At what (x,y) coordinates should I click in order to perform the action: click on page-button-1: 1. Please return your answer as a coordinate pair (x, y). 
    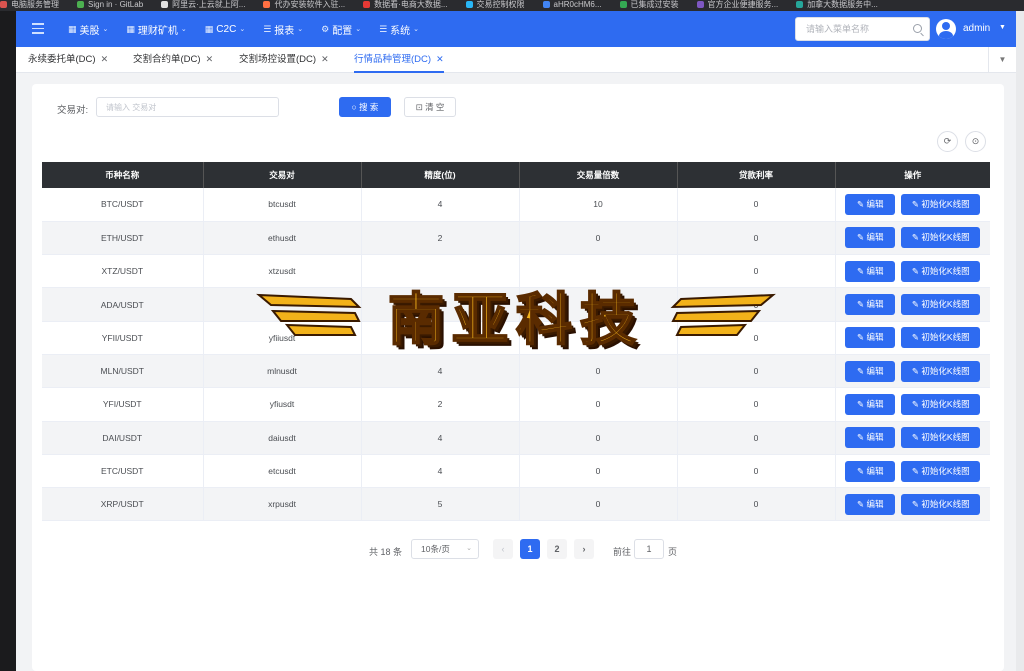
    Looking at the image, I should click on (530, 549).